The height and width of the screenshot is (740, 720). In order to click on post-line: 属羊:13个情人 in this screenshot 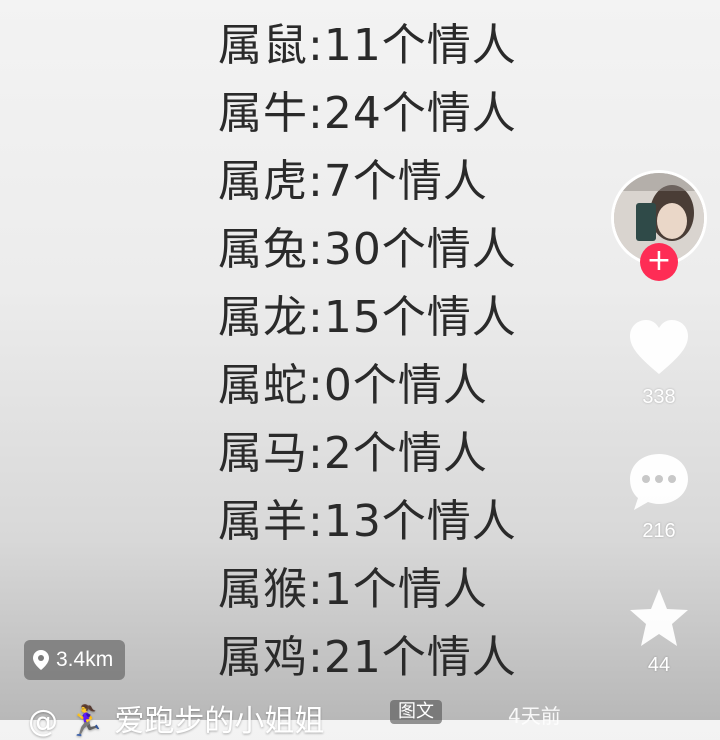, I will do `click(367, 521)`.